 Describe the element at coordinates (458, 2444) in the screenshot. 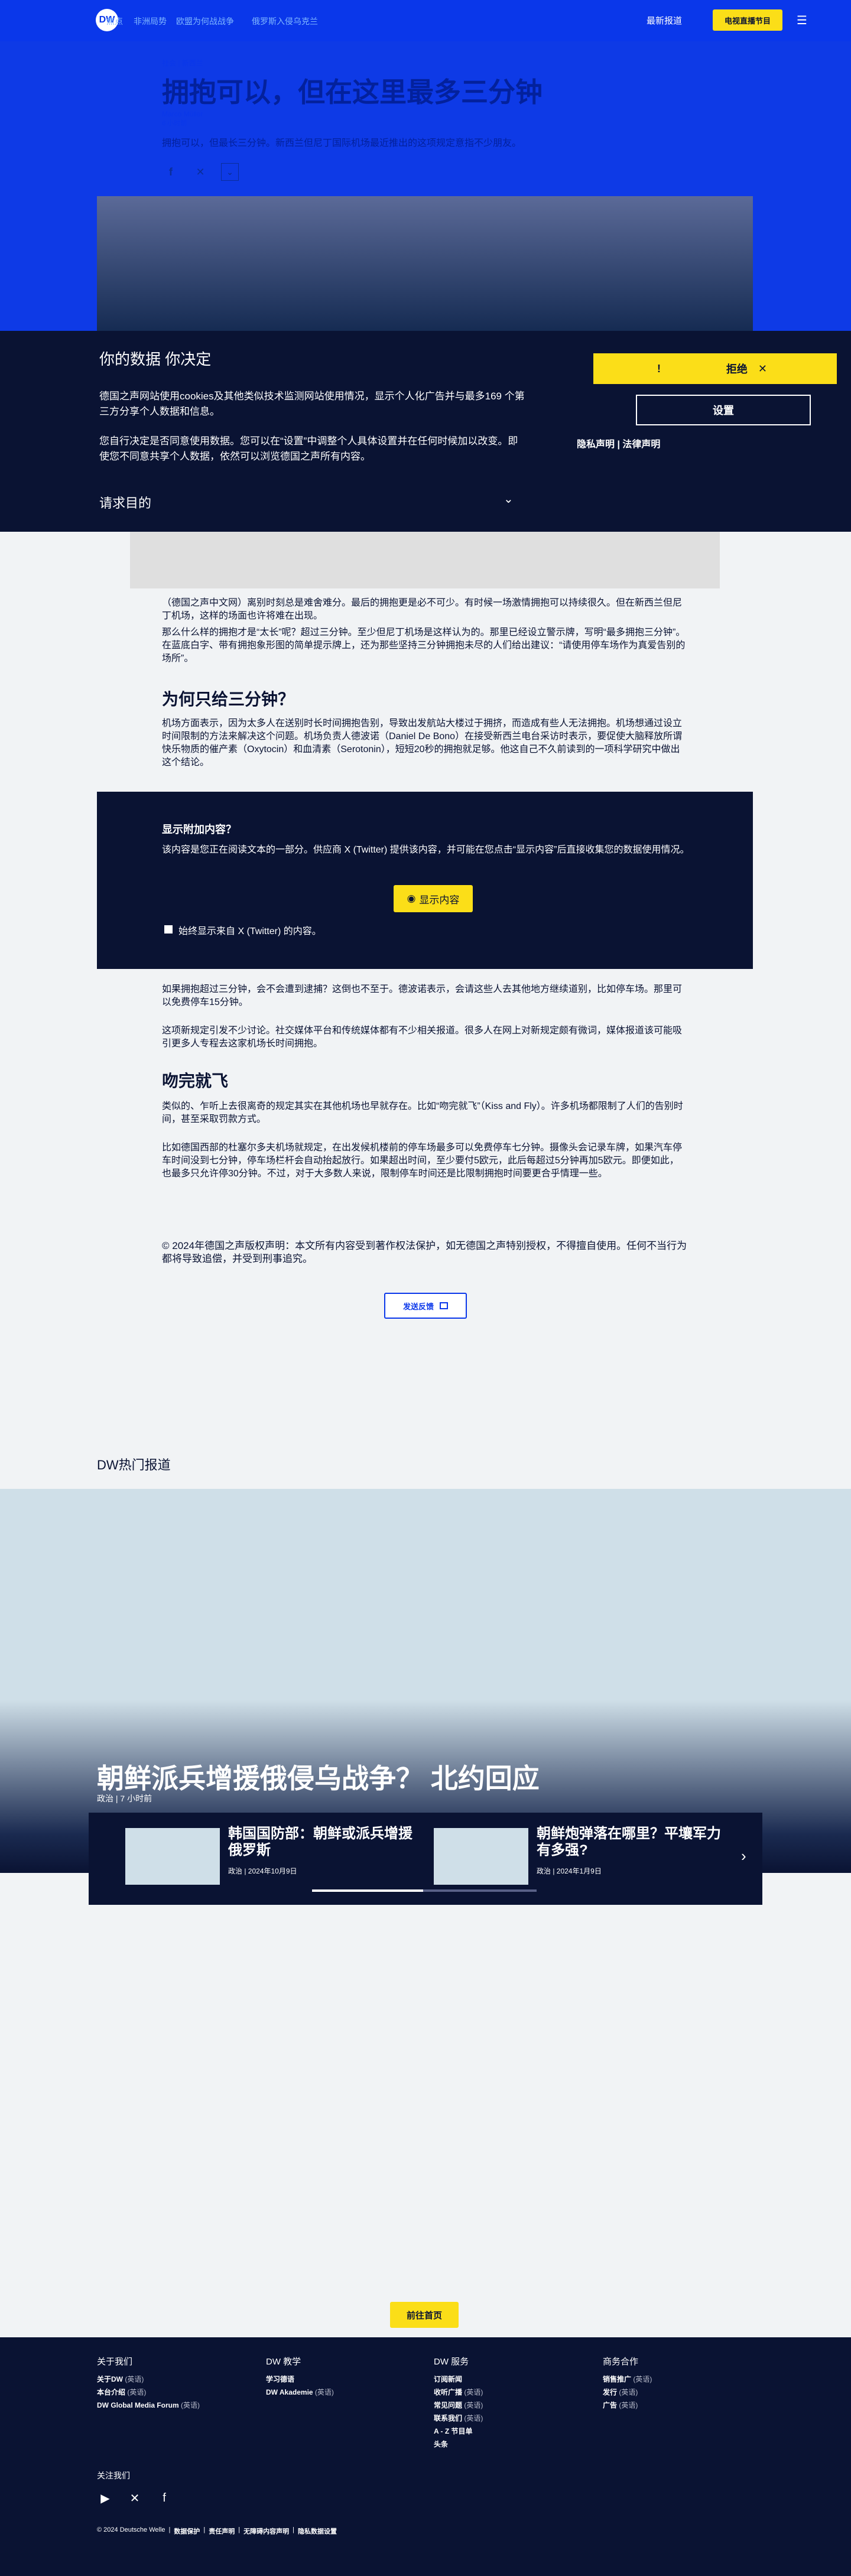

I see `footer-link: 头条` at that location.